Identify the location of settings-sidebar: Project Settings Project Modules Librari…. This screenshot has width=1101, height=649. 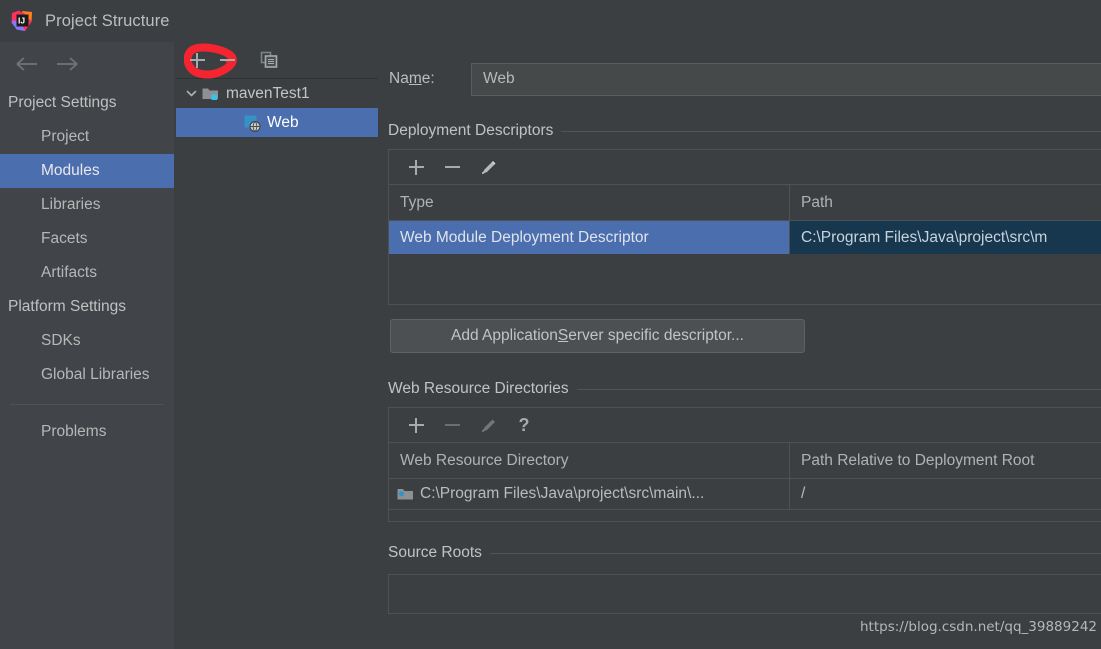
(87, 345).